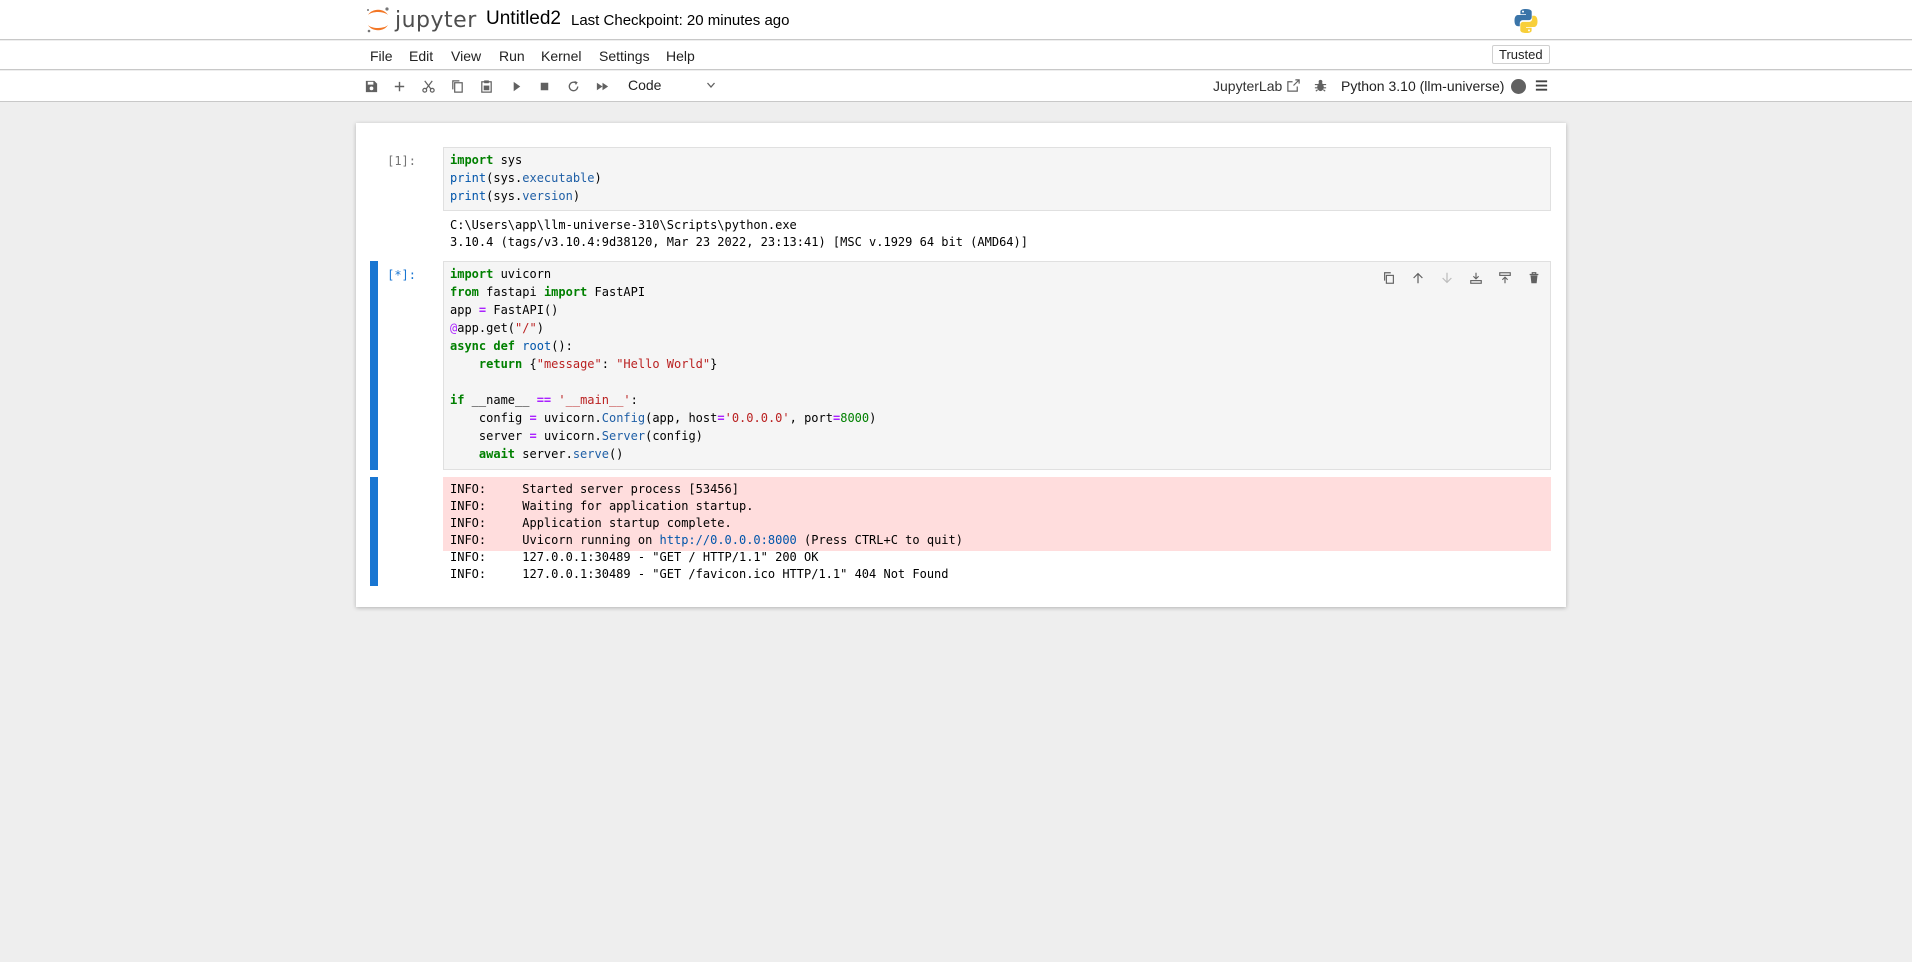 This screenshot has width=1912, height=962. What do you see at coordinates (1293, 85) in the screenshot?
I see `external-link-icon` at bounding box center [1293, 85].